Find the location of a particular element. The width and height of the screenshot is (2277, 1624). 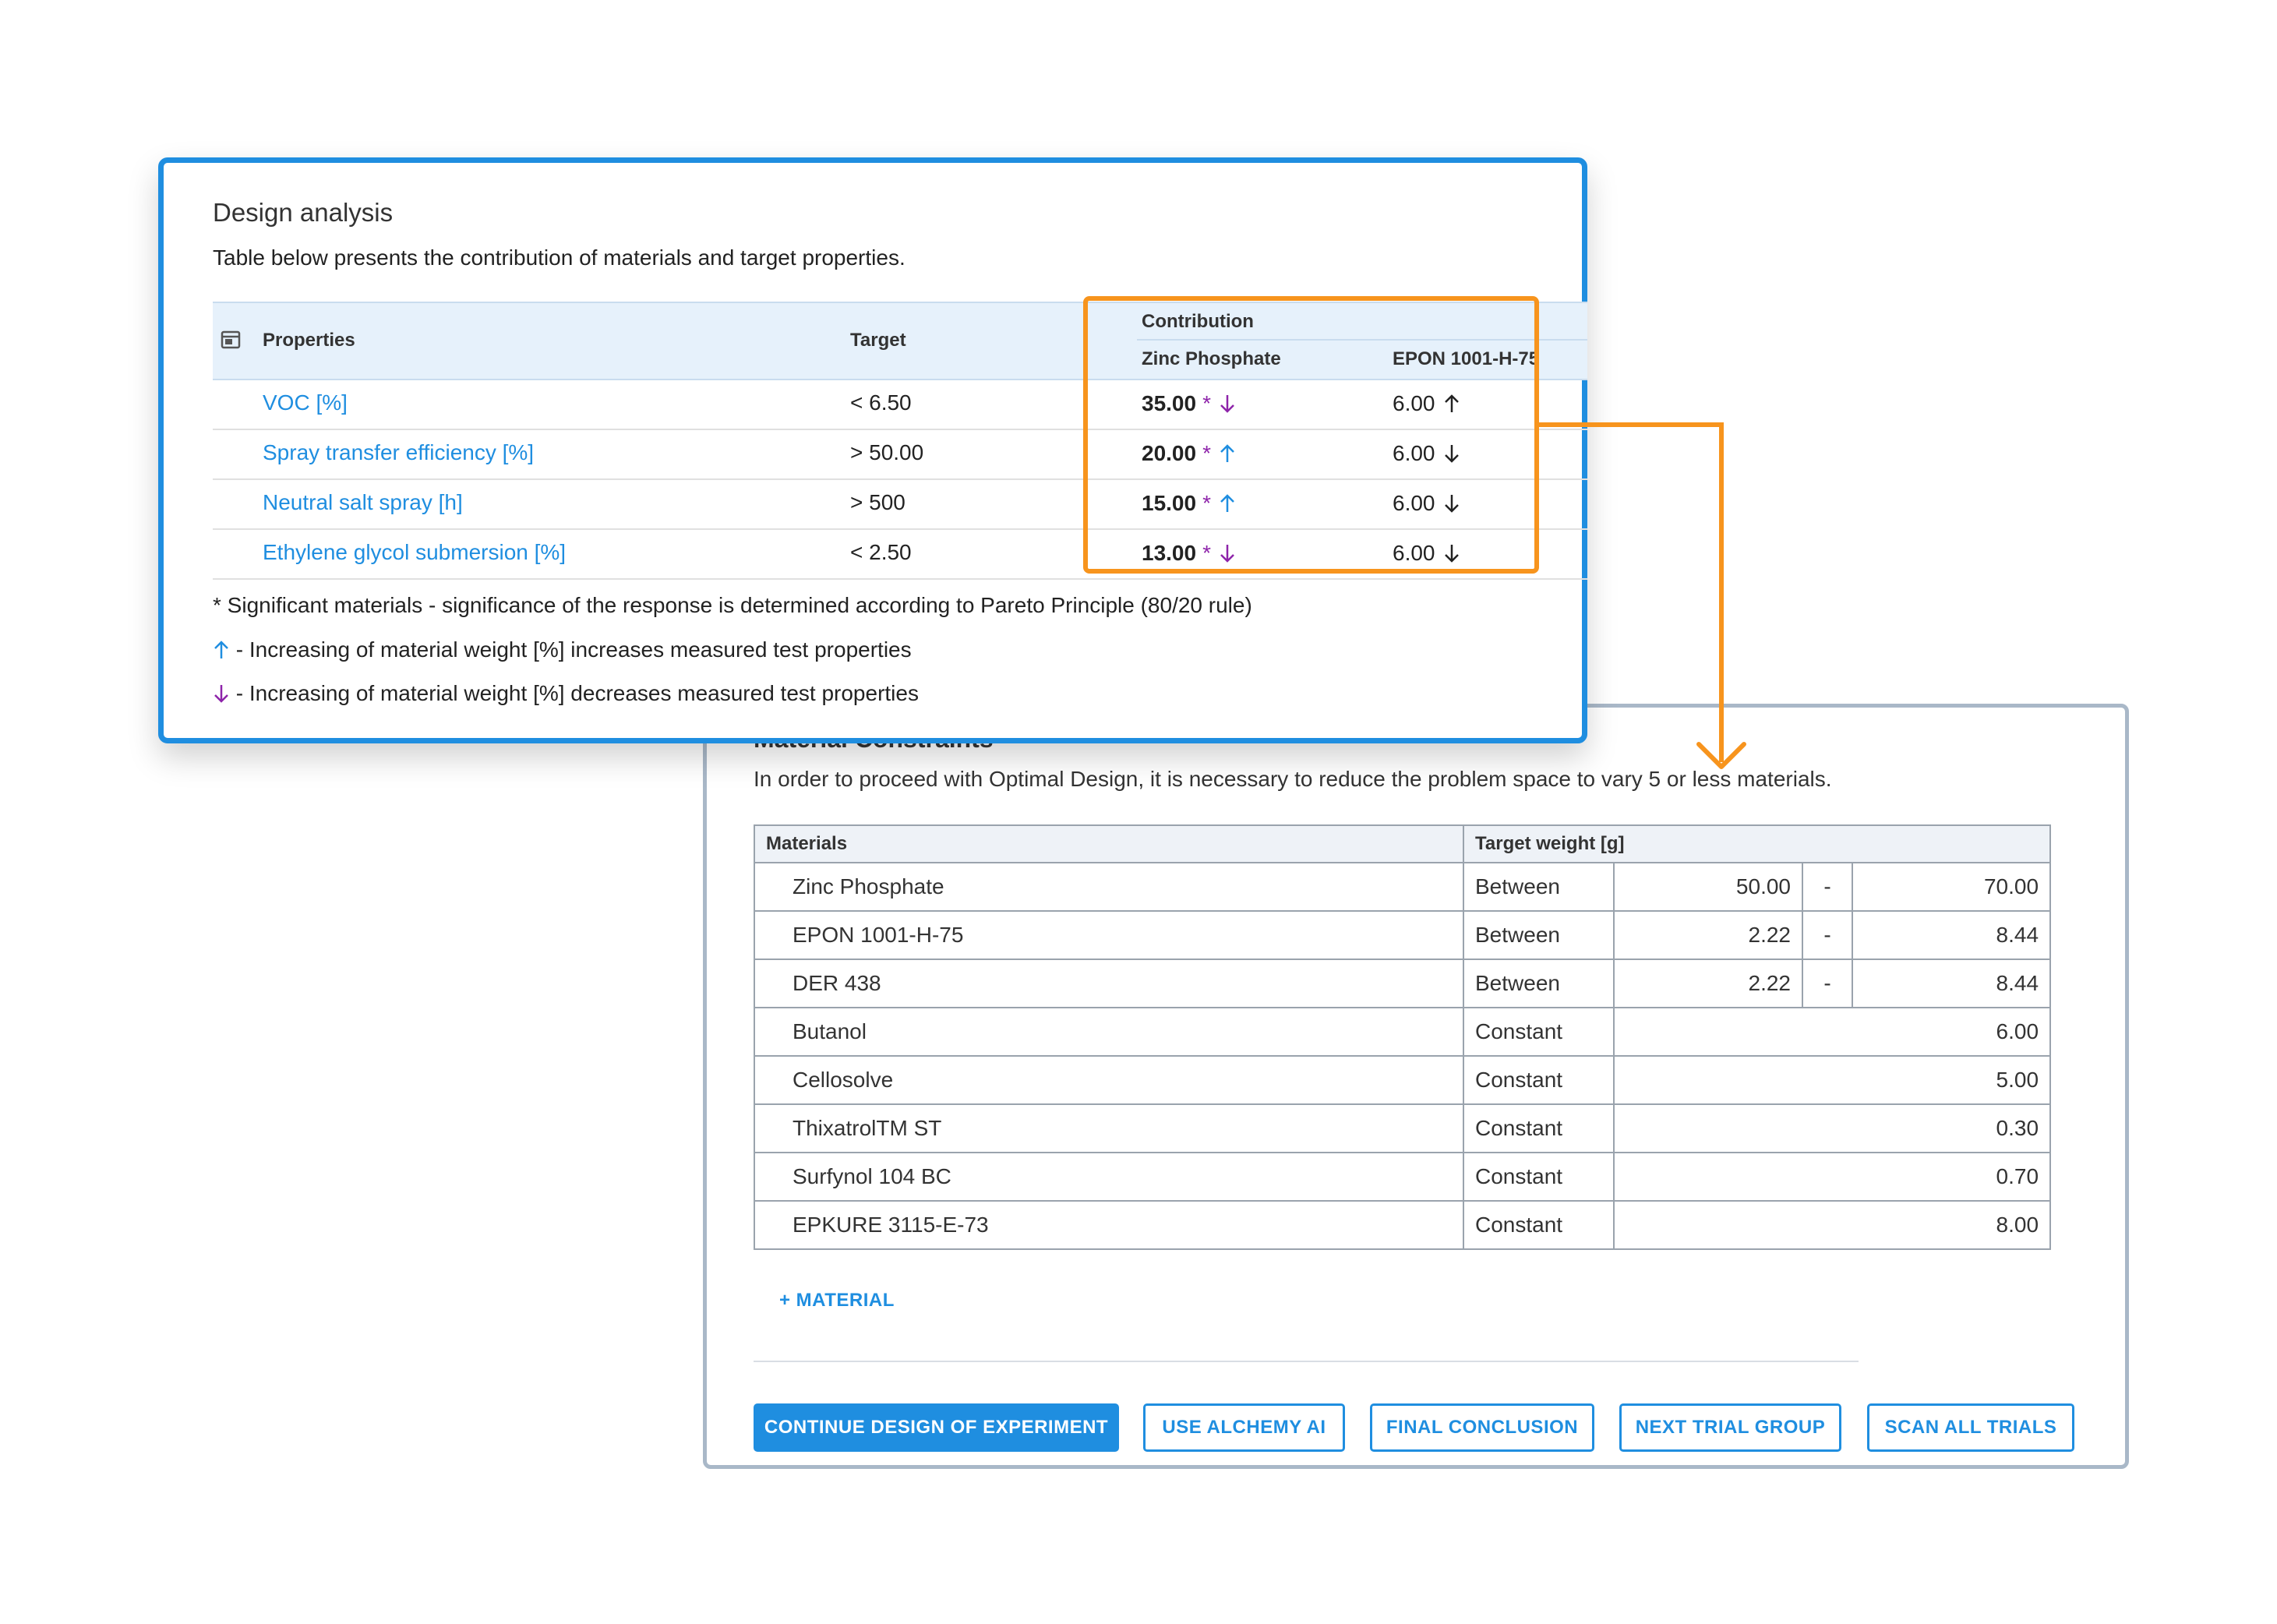

contribution-highlight-box is located at coordinates (1311, 435).